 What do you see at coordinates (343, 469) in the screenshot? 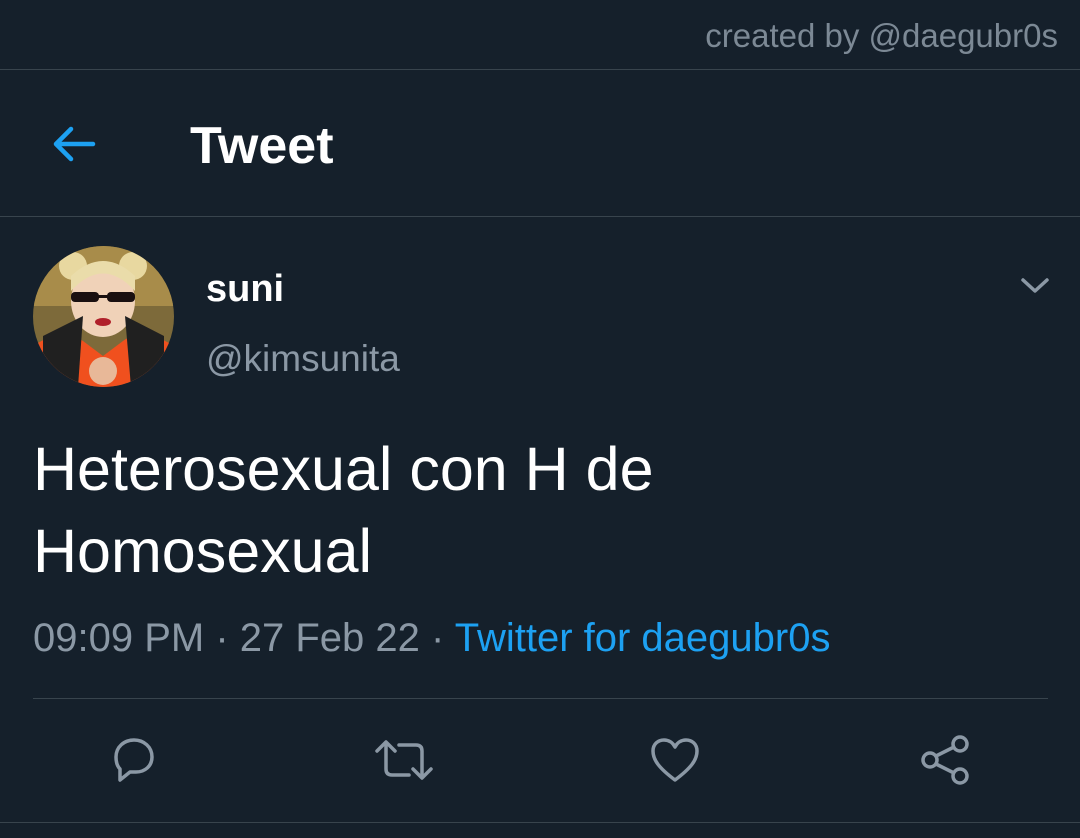
I see `tweet-text-line: Heterosexual con H de` at bounding box center [343, 469].